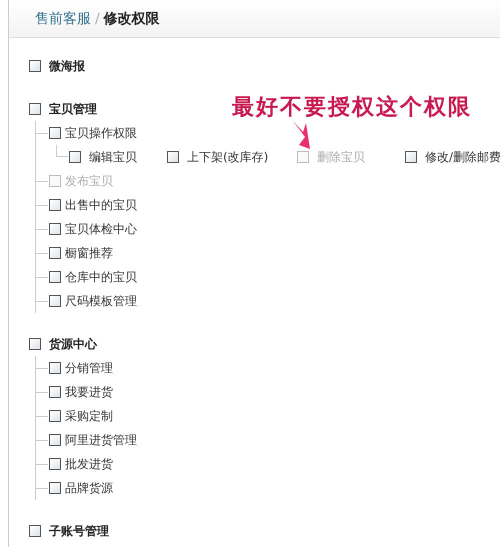 The width and height of the screenshot is (500, 547). Describe the element at coordinates (63, 19) in the screenshot. I see `breadcrumb-link: 售前客服` at that location.